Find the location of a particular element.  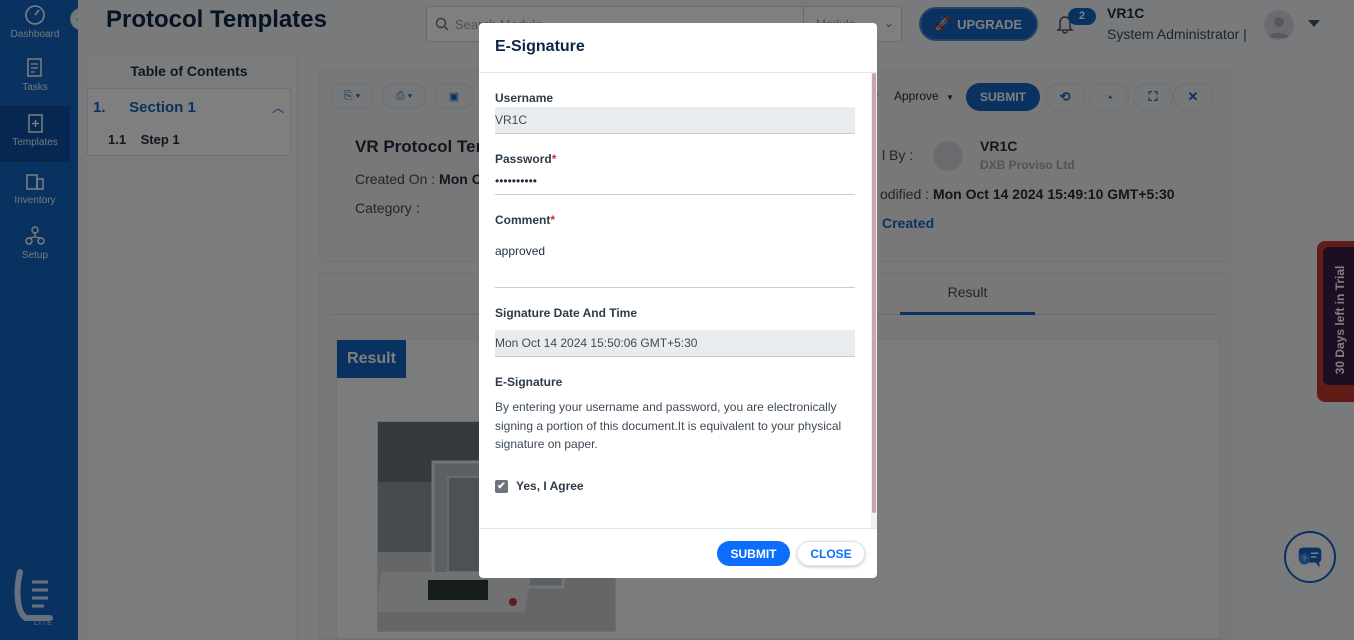

scrollbar-thumb is located at coordinates (874, 293).